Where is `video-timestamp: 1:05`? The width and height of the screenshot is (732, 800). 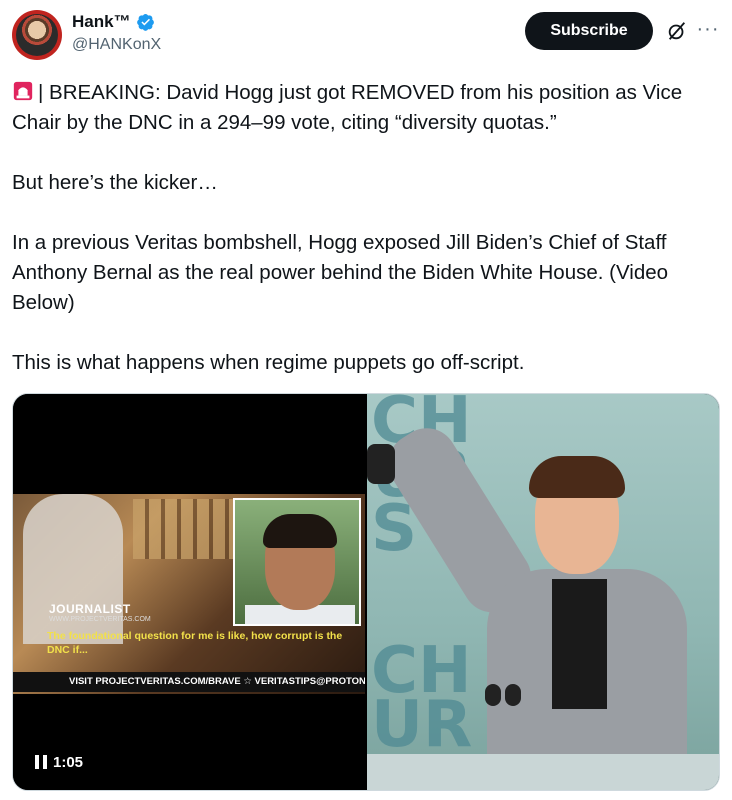 video-timestamp: 1:05 is located at coordinates (68, 762).